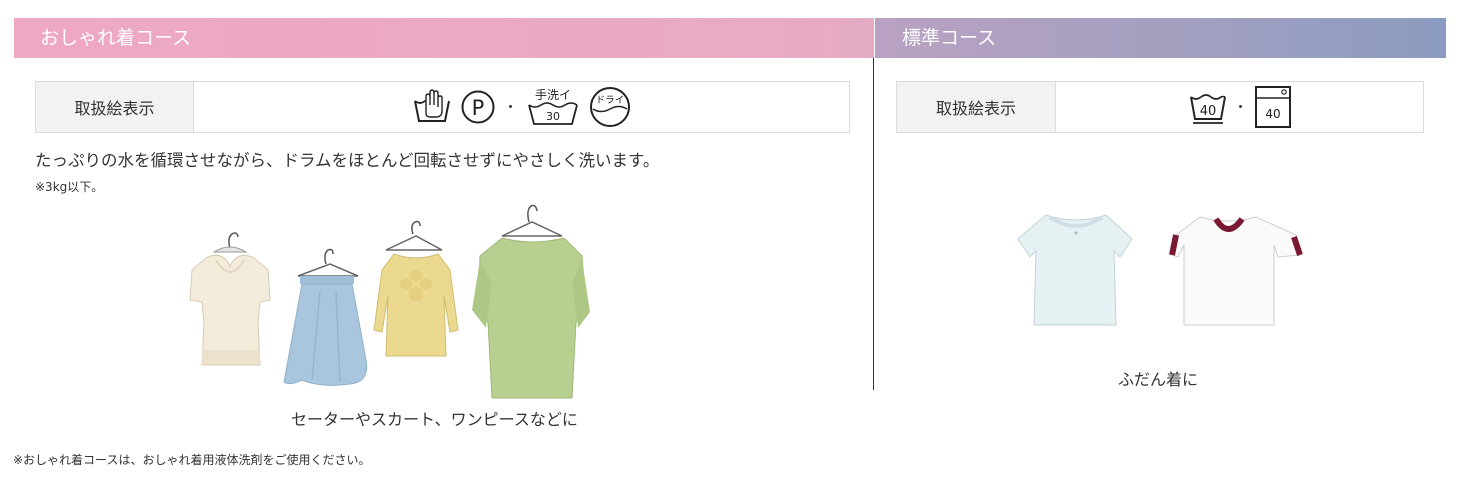 Image resolution: width=1468 pixels, height=497 pixels. What do you see at coordinates (434, 419) in the screenshot?
I see `oshare-caption: セーターやスカート、ワンピースなどに` at bounding box center [434, 419].